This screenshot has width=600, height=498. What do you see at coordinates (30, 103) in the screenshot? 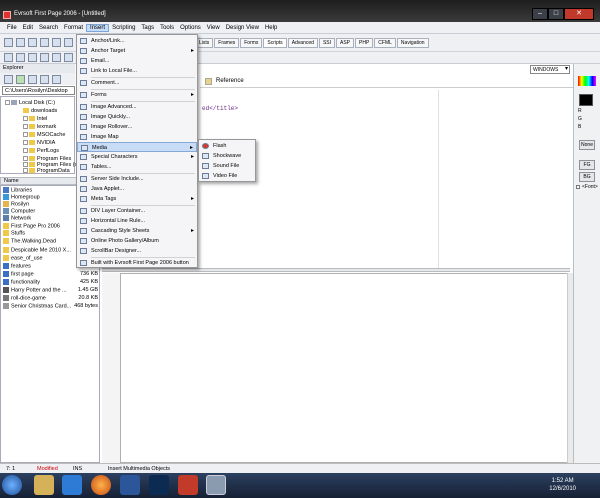
I see `tree-node: Local Disk (C:)` at bounding box center [30, 103].